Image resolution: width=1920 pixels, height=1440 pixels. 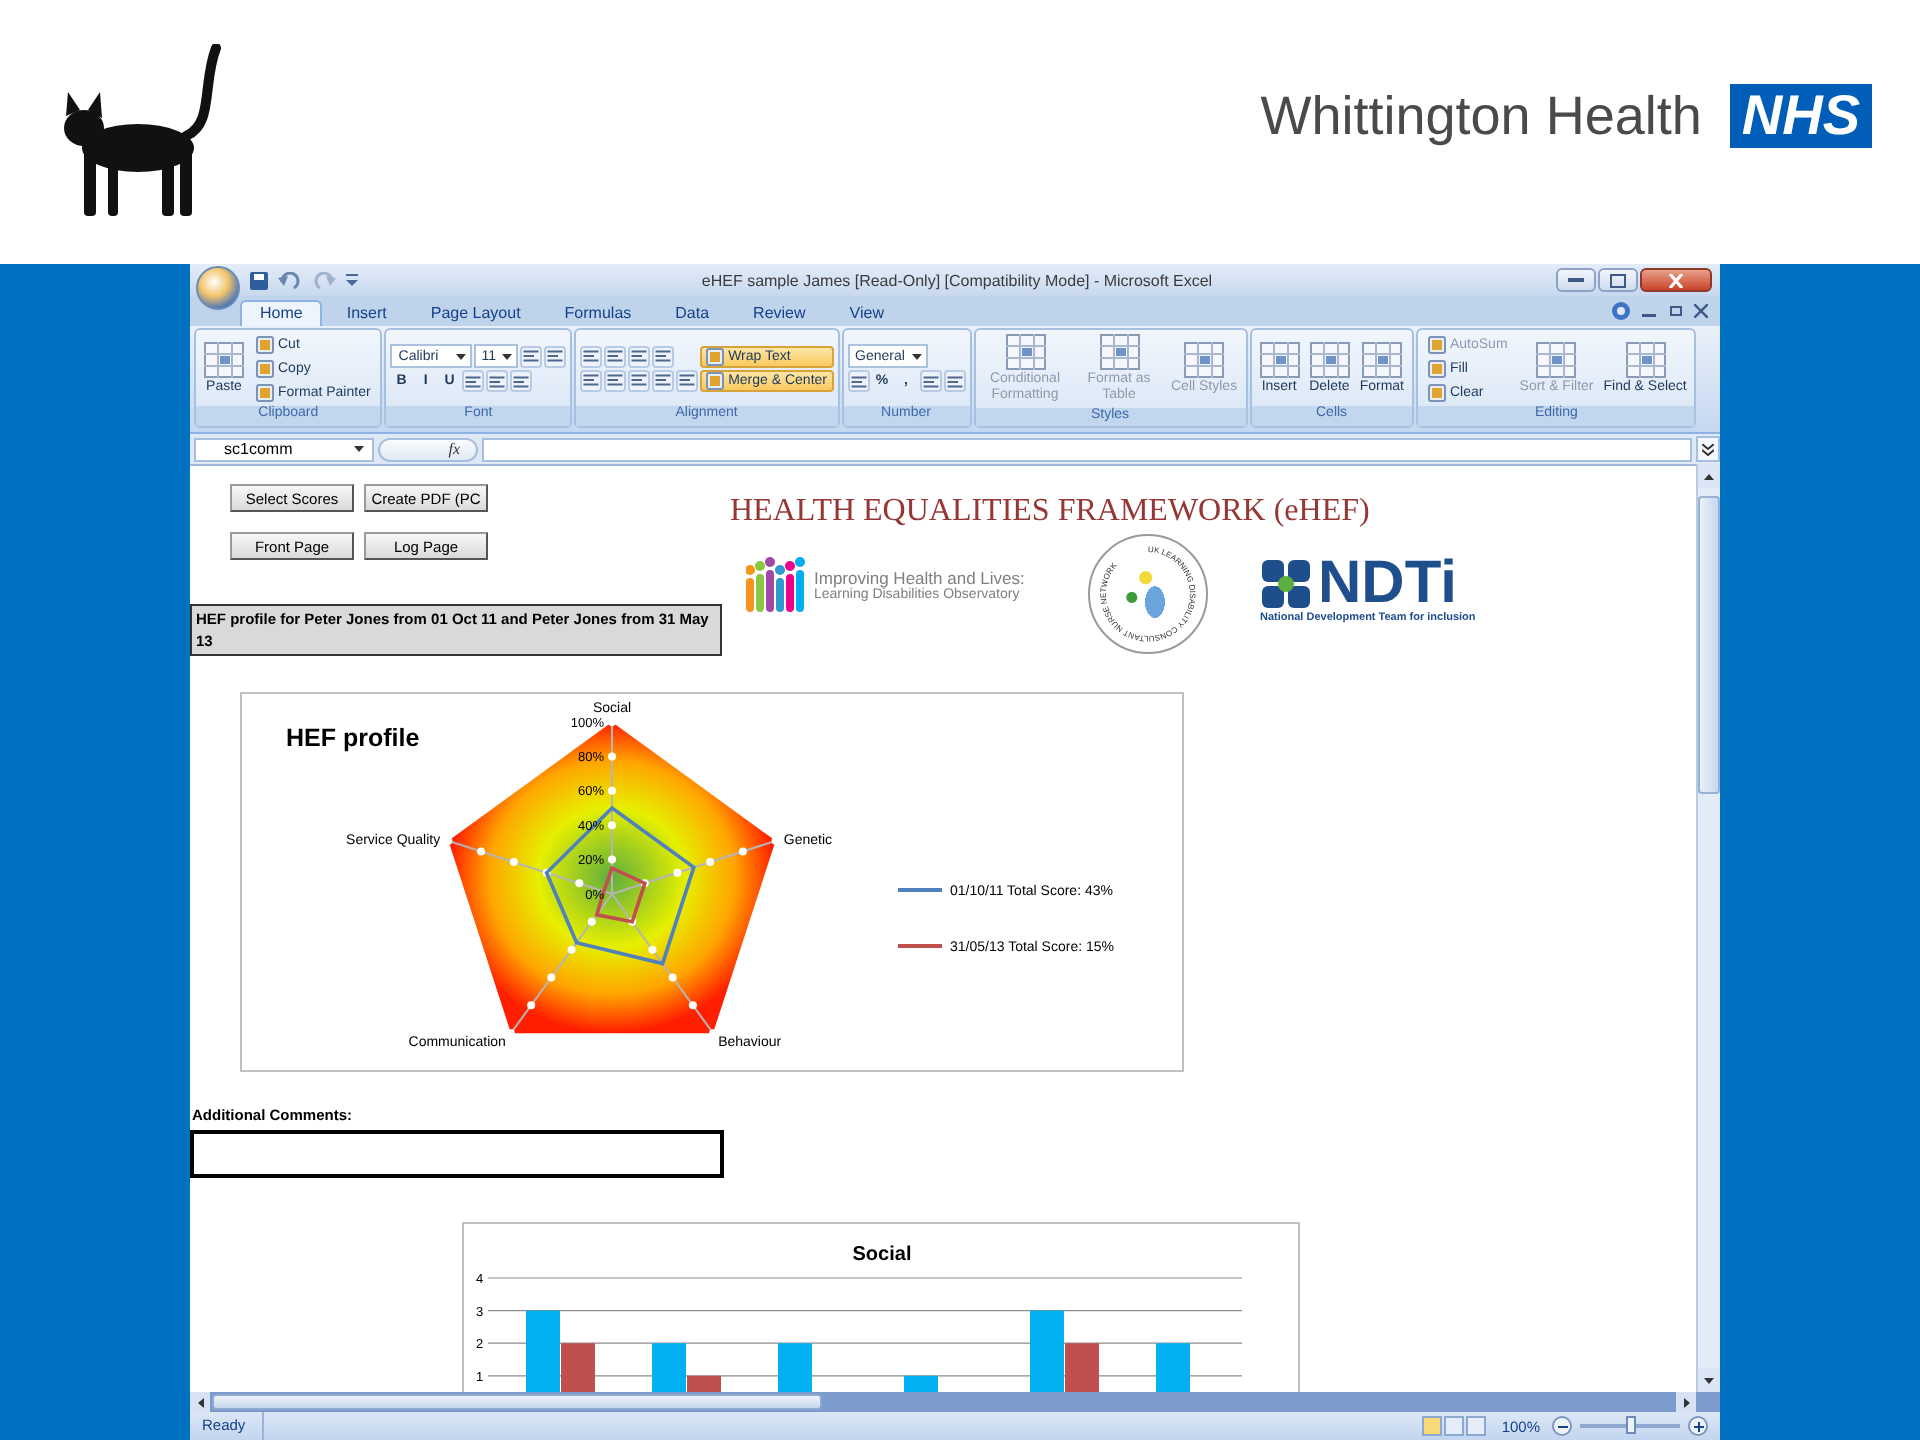 What do you see at coordinates (919, 577) in the screenshot?
I see `logo-text: Improving Health and Lives:` at bounding box center [919, 577].